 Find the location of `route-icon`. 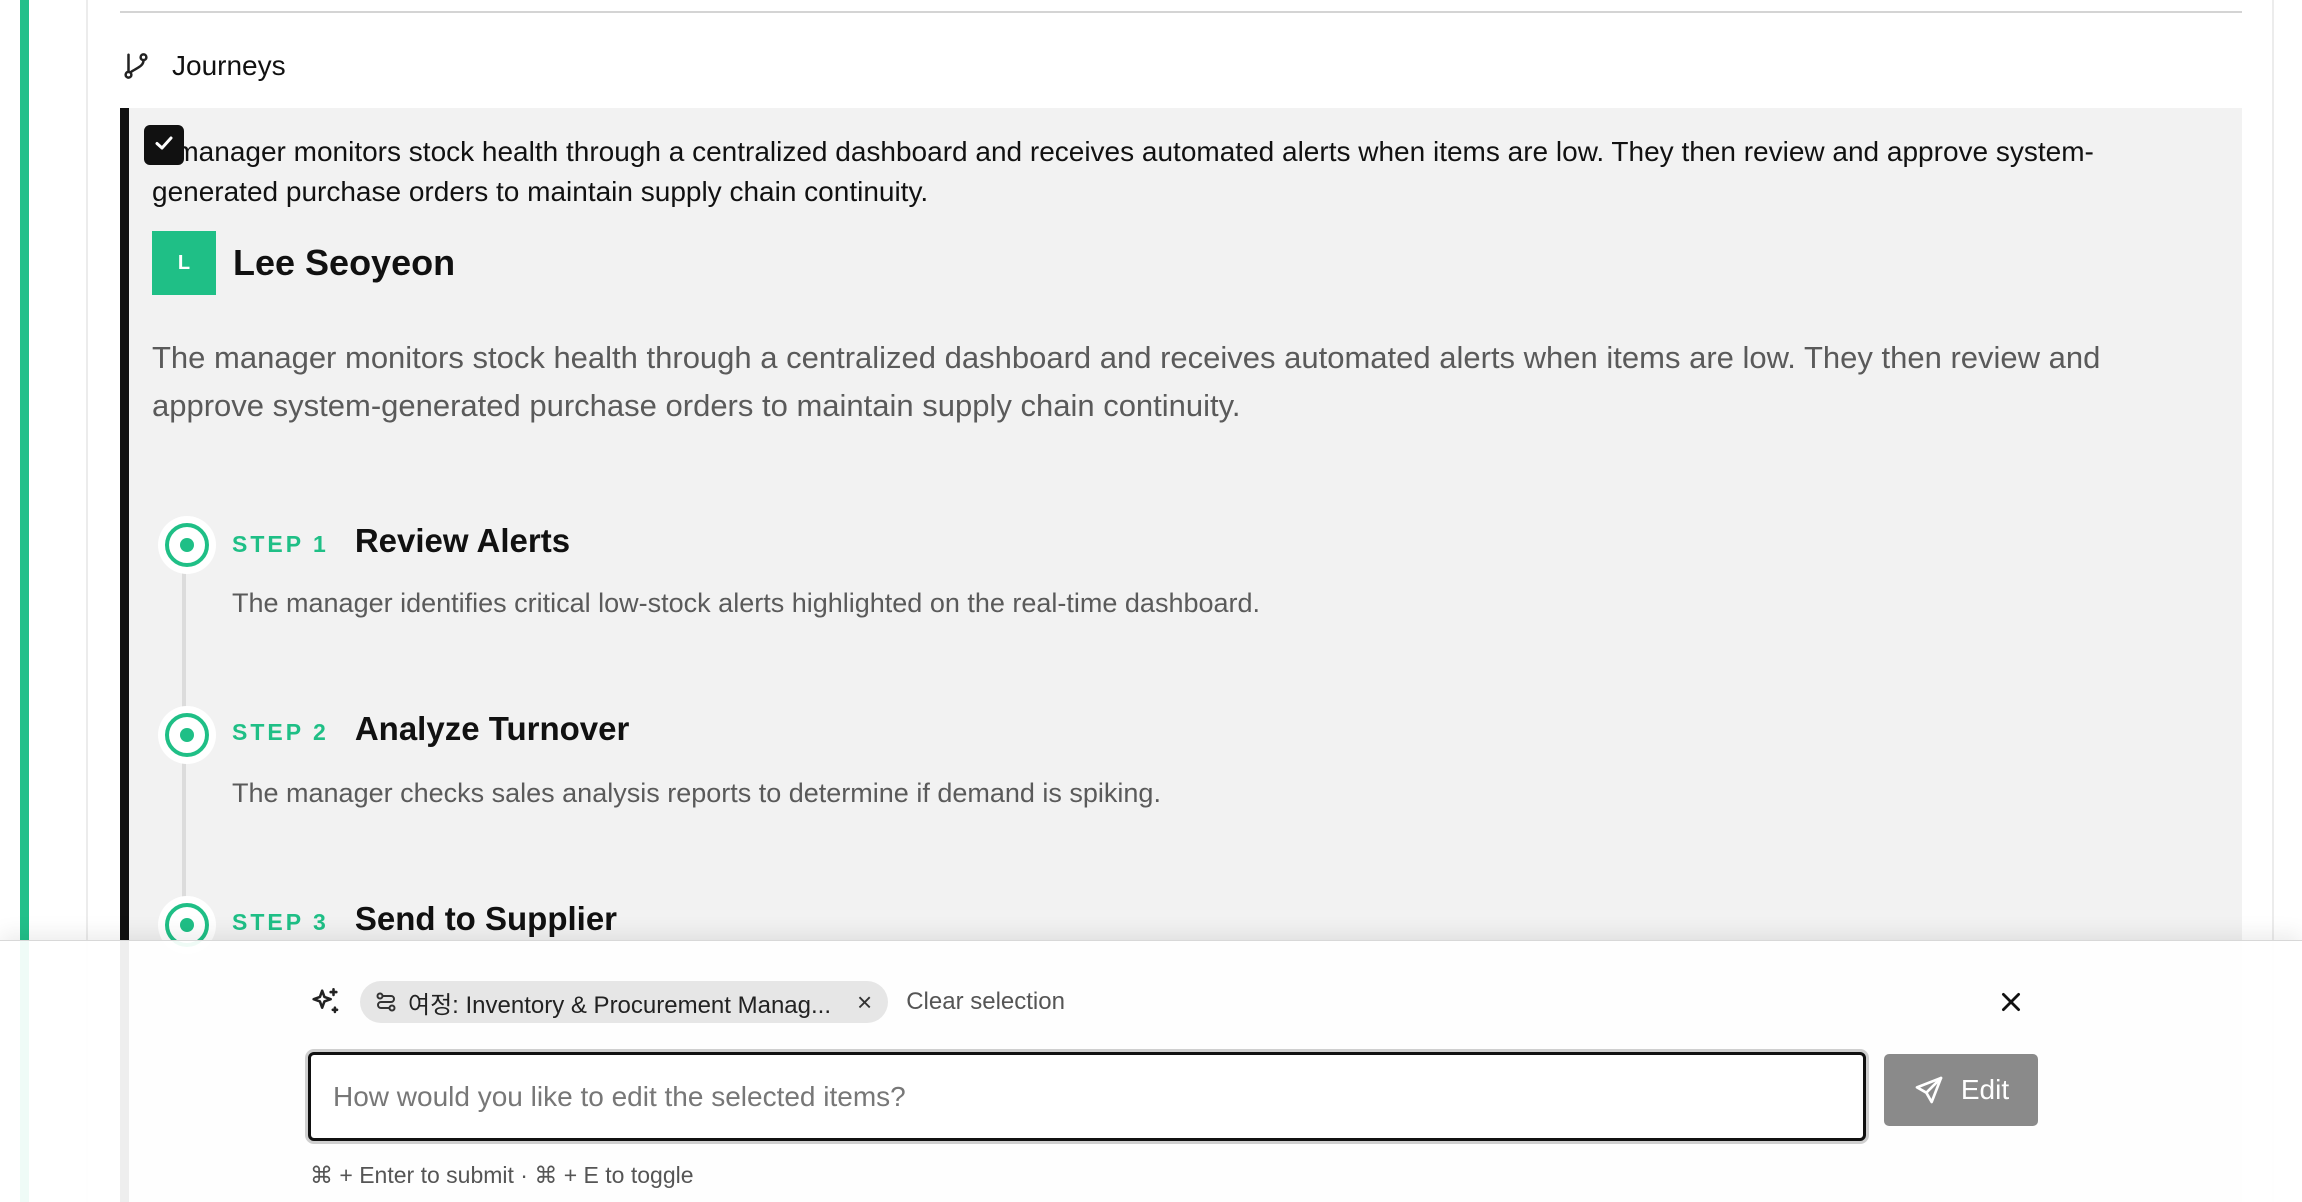

route-icon is located at coordinates (386, 1002).